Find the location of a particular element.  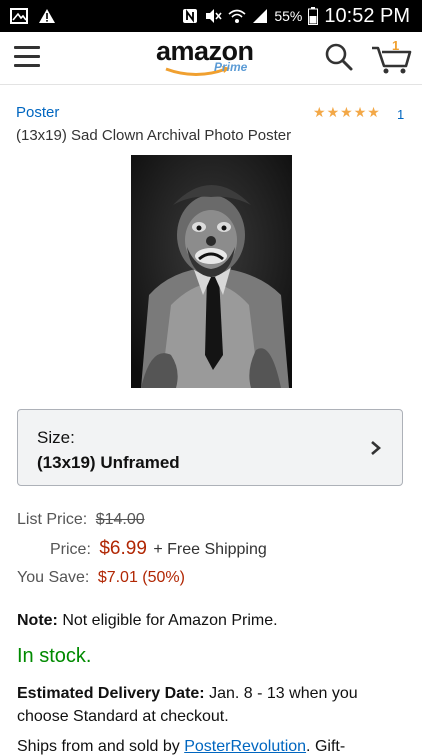

list-price-value: $14.00 is located at coordinates (120, 519).